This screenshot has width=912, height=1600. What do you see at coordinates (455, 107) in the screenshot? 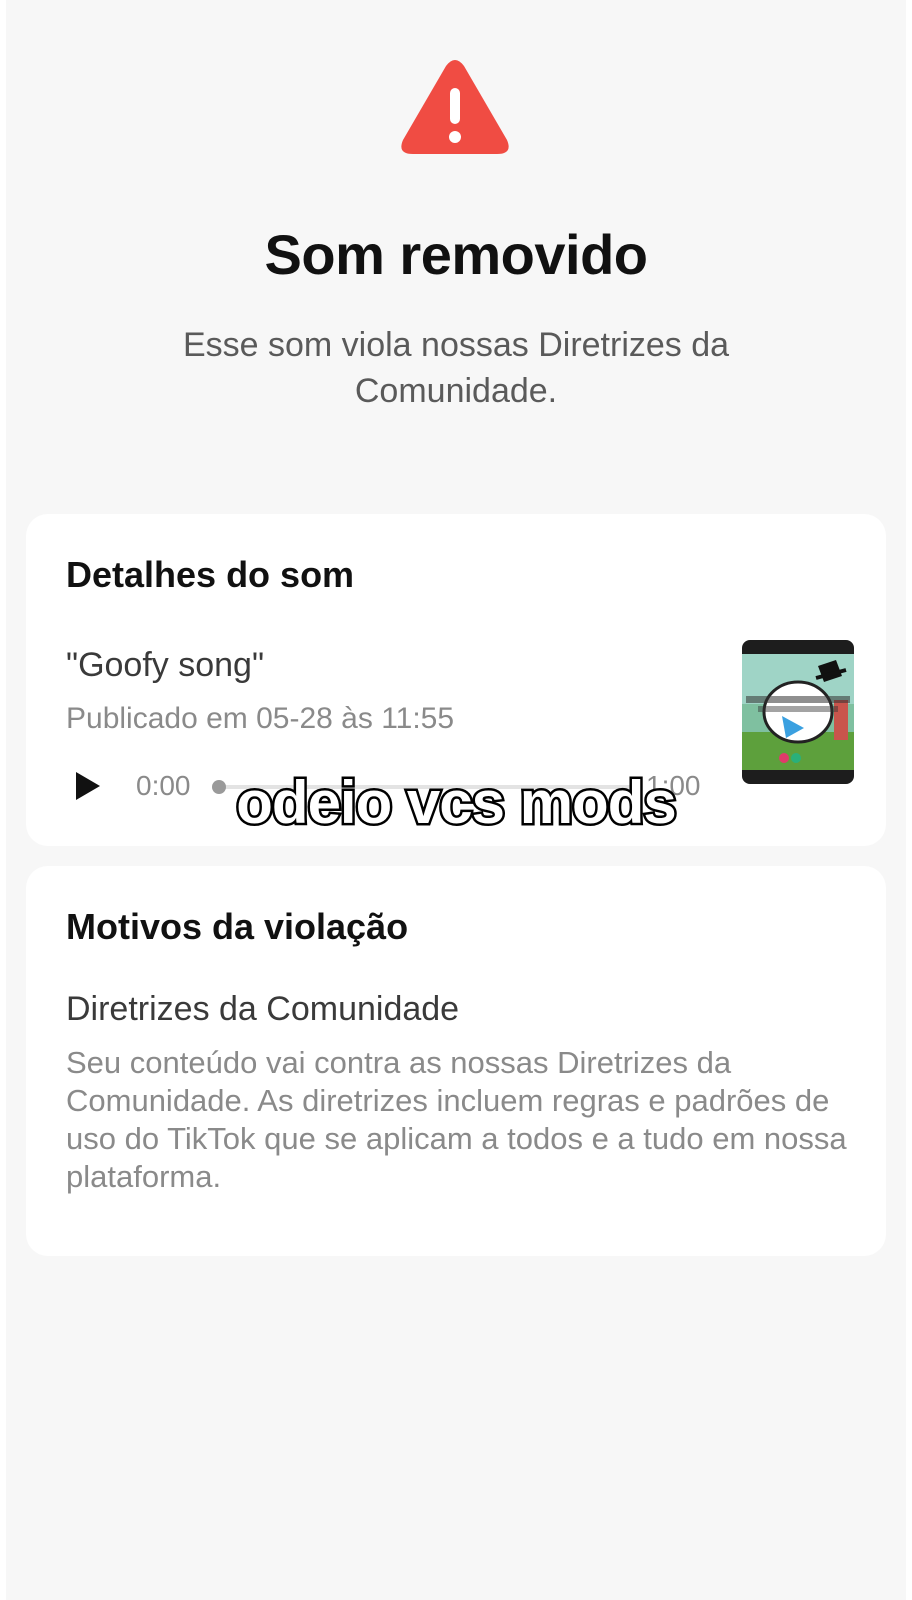
I see `warning-triangle-icon` at bounding box center [455, 107].